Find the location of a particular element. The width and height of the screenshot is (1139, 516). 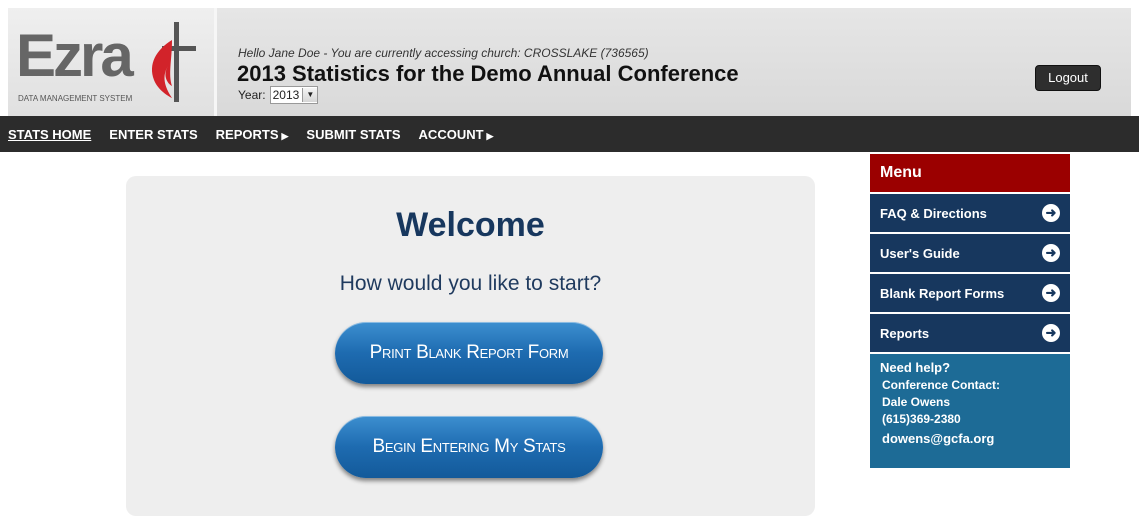

logo: Ezra DATA MANAGEMENT SYSTEM is located at coordinates (112, 62).